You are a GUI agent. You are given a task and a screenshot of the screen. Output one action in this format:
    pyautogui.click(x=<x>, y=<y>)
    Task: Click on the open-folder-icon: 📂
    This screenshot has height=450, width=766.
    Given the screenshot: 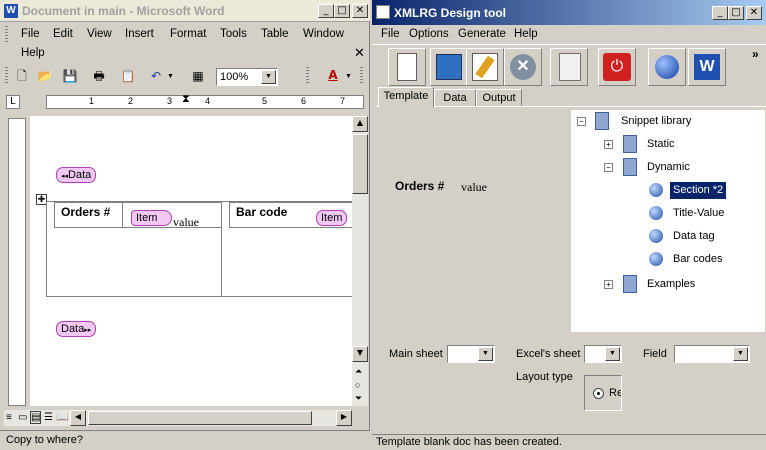 What is the action you would take?
    pyautogui.click(x=45, y=76)
    